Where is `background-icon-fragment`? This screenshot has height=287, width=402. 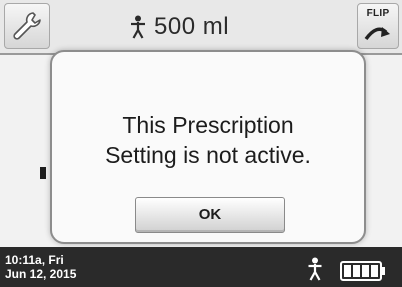 background-icon-fragment is located at coordinates (43, 173).